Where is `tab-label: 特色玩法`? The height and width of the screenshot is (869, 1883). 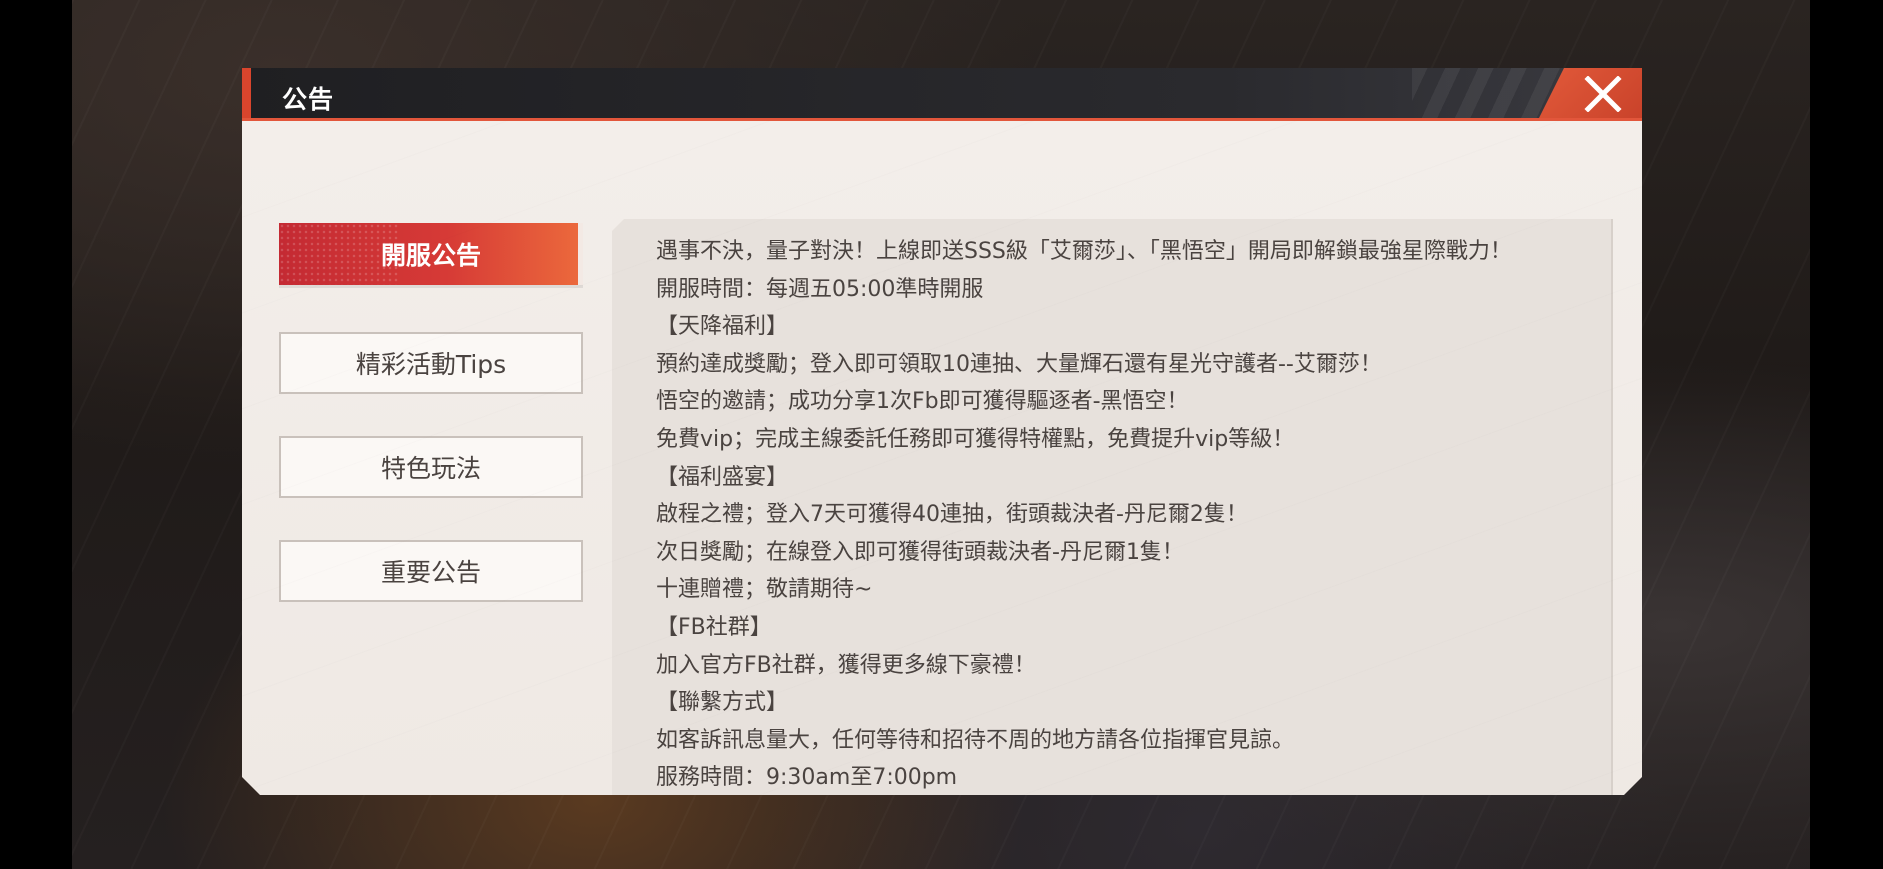
tab-label: 特色玩法 is located at coordinates (430, 468).